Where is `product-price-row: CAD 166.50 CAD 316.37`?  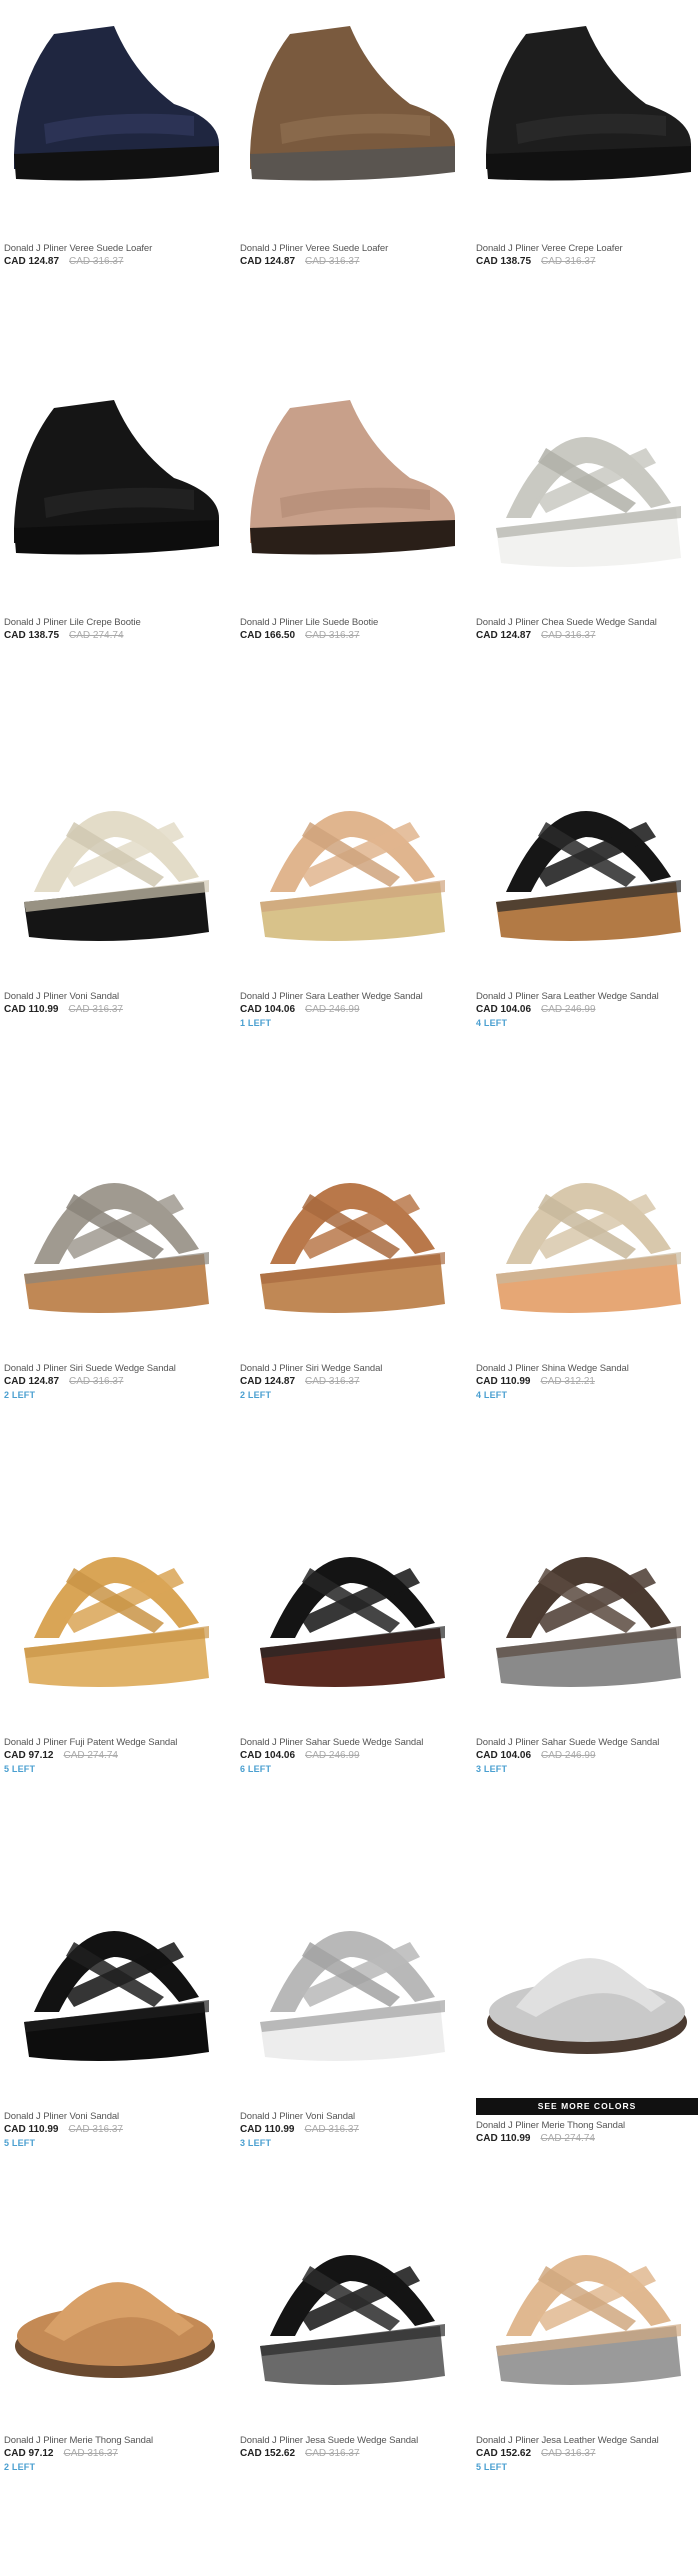
product-price-row: CAD 166.50 CAD 316.37 is located at coordinates (355, 635).